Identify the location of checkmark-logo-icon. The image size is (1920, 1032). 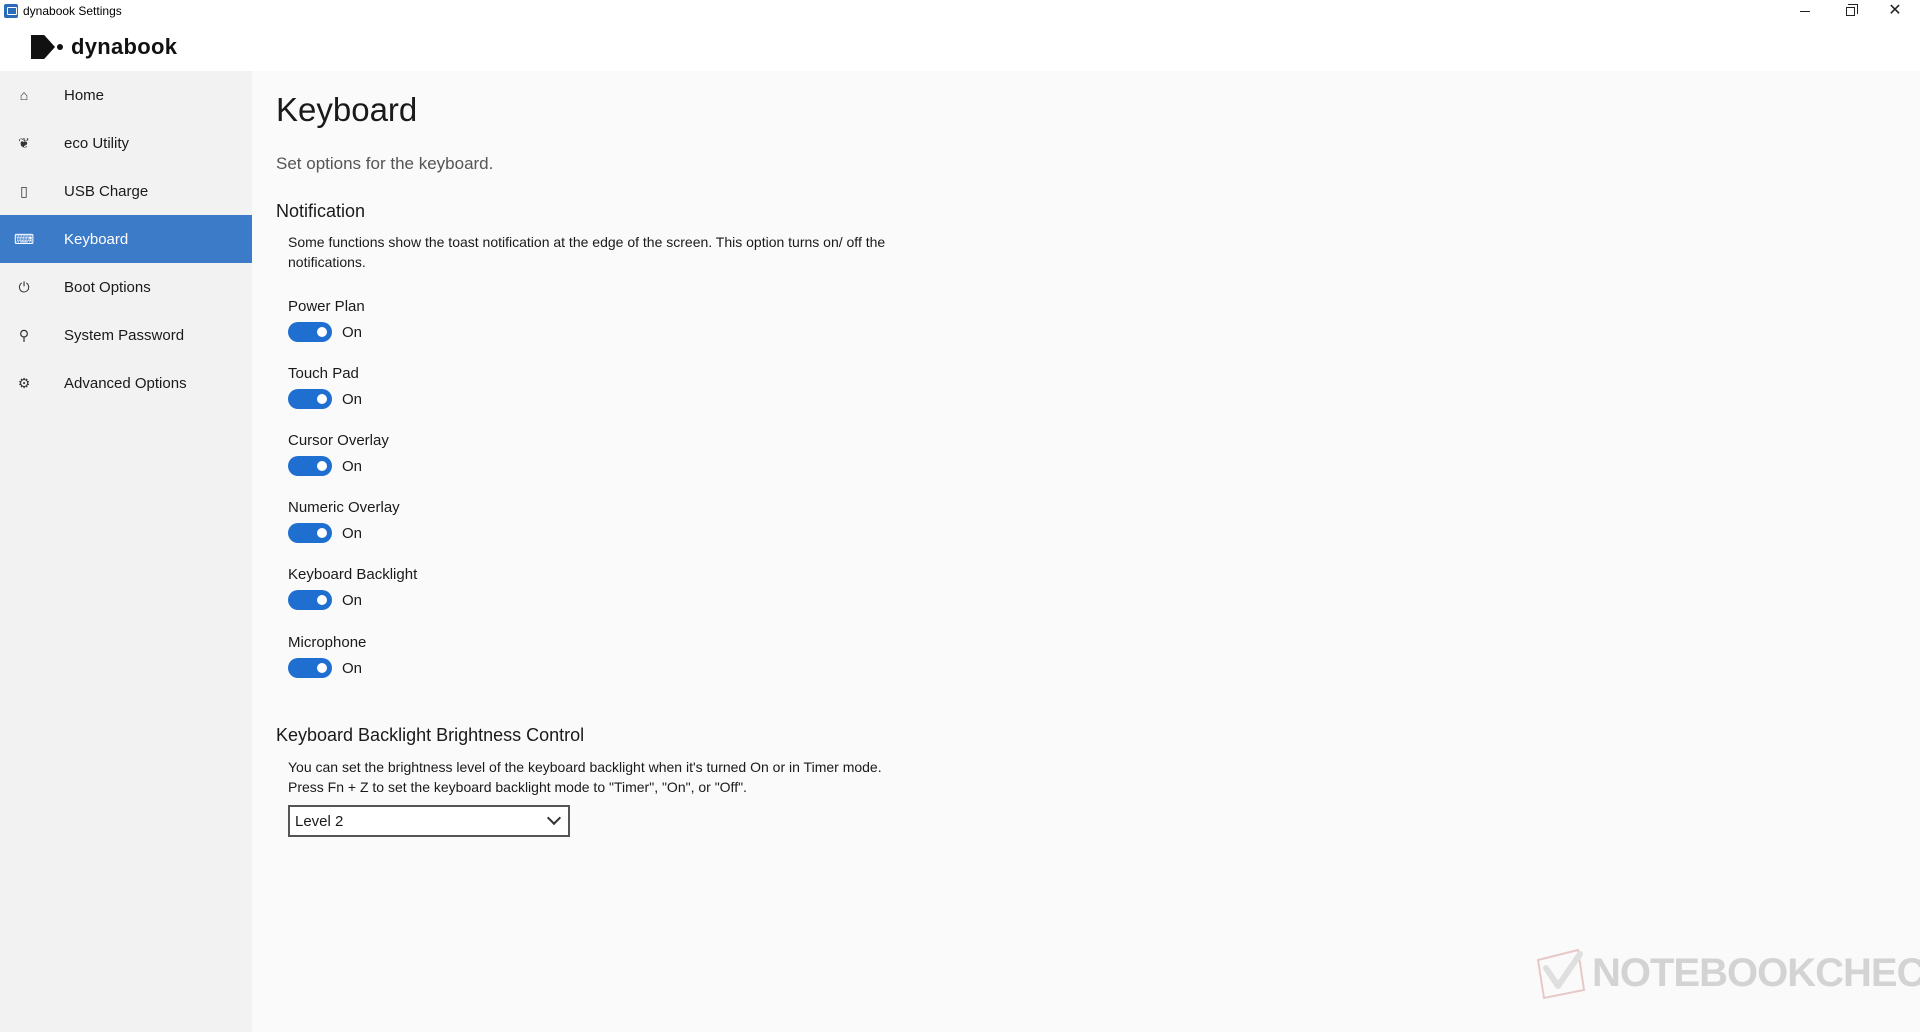
(1561, 974).